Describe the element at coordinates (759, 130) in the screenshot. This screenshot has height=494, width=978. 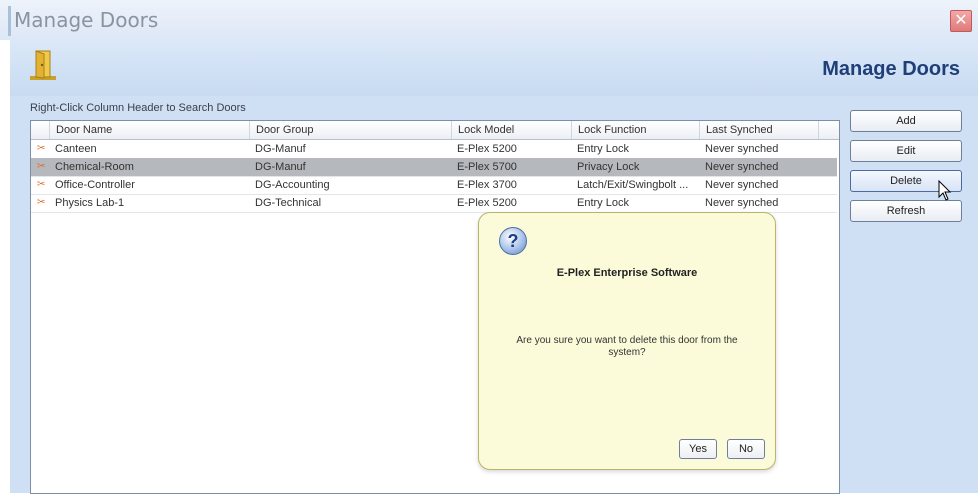
I see `column-header-last-synched: Last Synched` at that location.